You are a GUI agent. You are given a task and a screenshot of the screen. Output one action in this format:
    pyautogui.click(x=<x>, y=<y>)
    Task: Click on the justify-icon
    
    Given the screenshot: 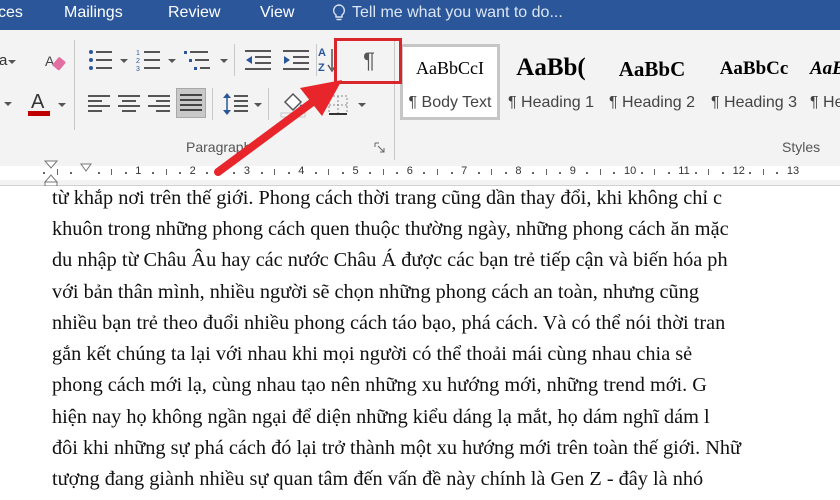 What is the action you would take?
    pyautogui.click(x=191, y=102)
    